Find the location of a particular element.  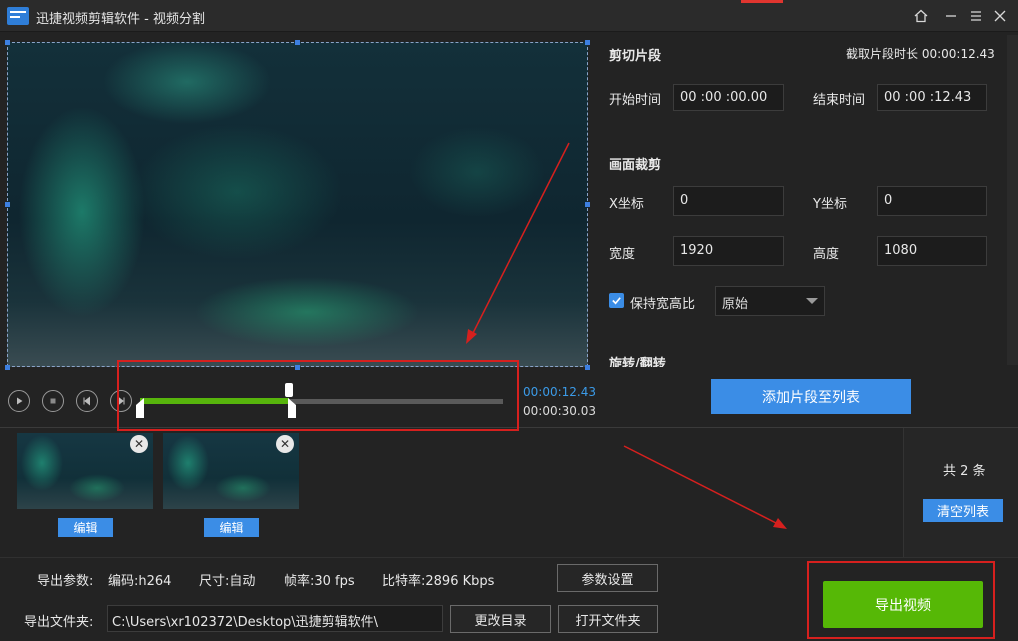

annotation-box-timeline is located at coordinates (318, 395).